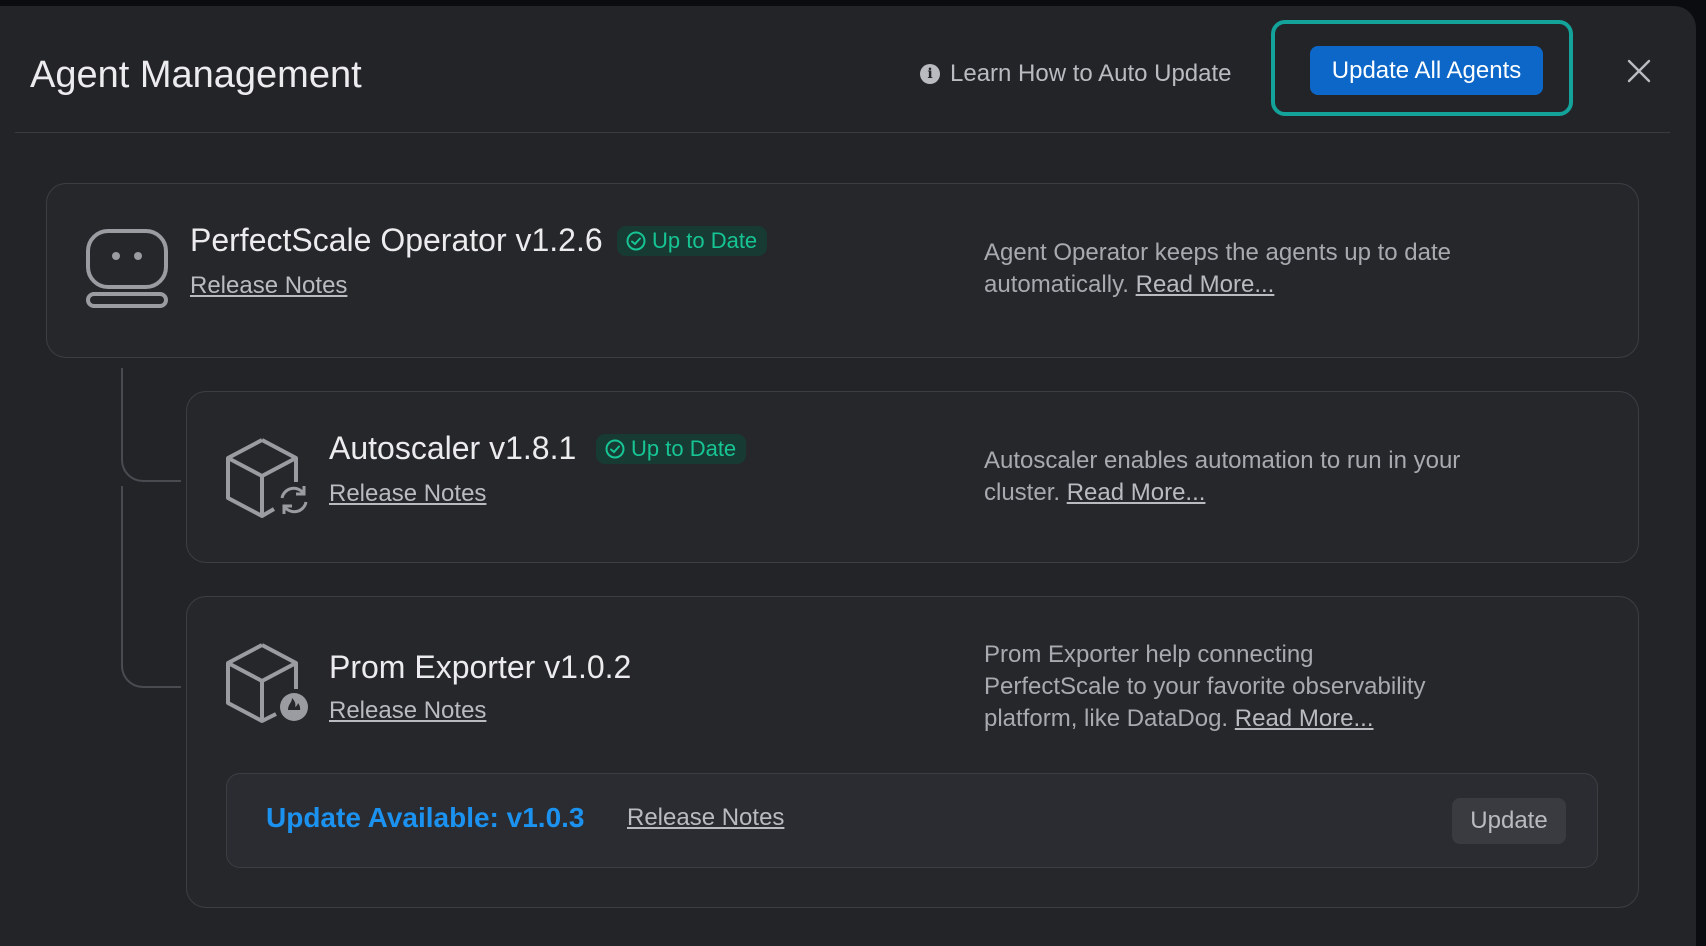 This screenshot has height=946, width=1706. I want to click on close-icon, so click(1639, 71).